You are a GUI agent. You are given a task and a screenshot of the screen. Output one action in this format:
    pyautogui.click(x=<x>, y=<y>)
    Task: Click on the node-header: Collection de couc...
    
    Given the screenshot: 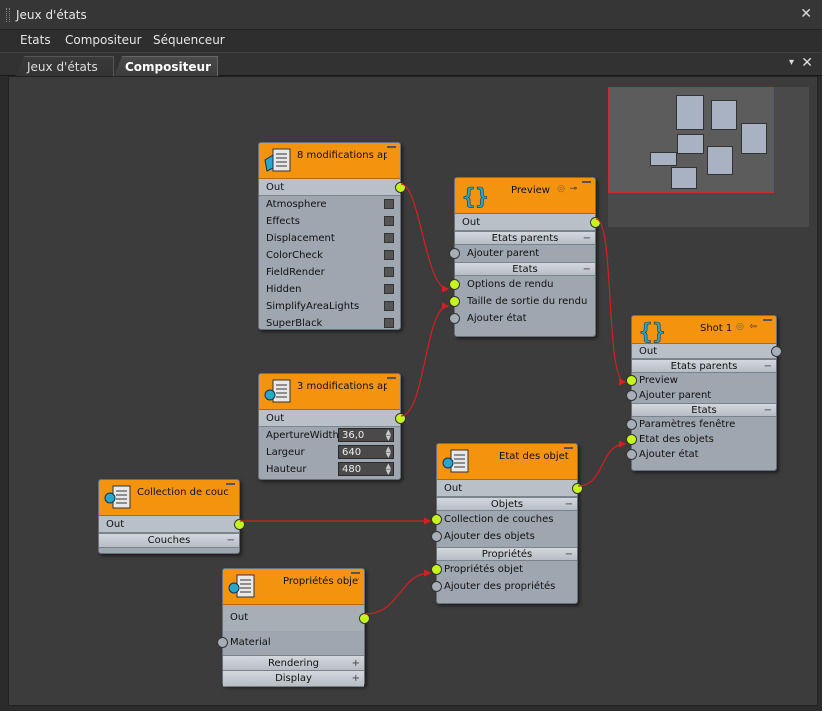 What is the action you would take?
    pyautogui.click(x=169, y=498)
    